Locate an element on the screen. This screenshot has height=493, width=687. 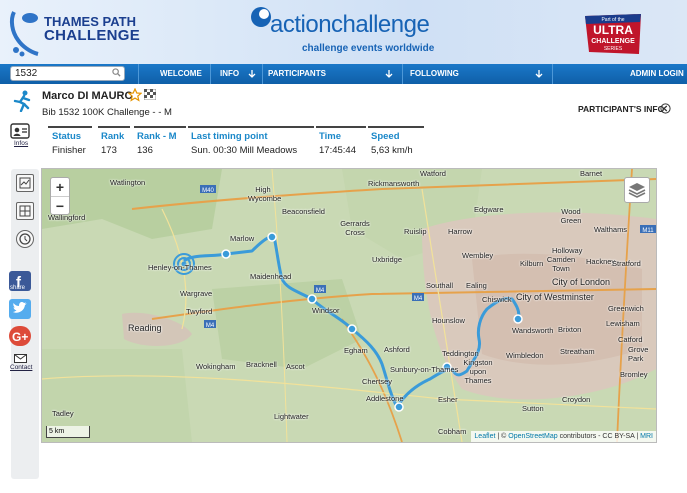
place-label: Uxbridge is located at coordinates (387, 259).